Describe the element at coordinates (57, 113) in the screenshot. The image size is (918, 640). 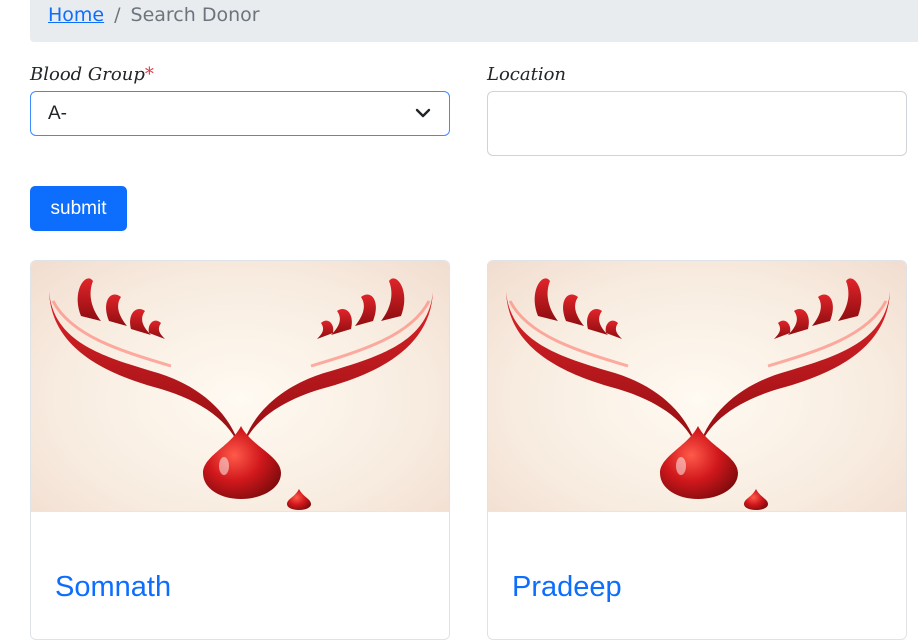
I see `blood-group-selected-value: A-` at that location.